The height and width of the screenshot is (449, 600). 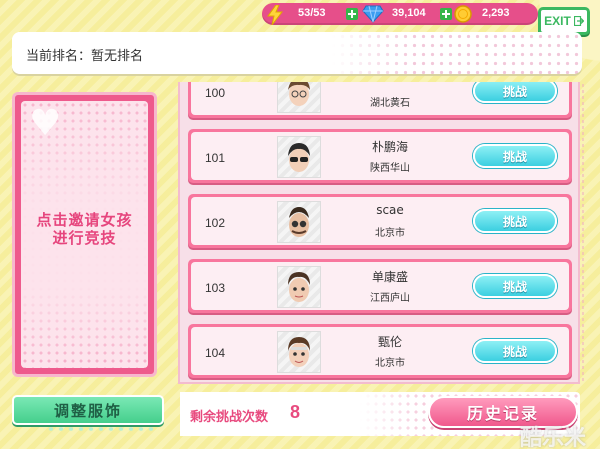 What do you see at coordinates (312, 13) in the screenshot?
I see `energy-value: 53/53` at bounding box center [312, 13].